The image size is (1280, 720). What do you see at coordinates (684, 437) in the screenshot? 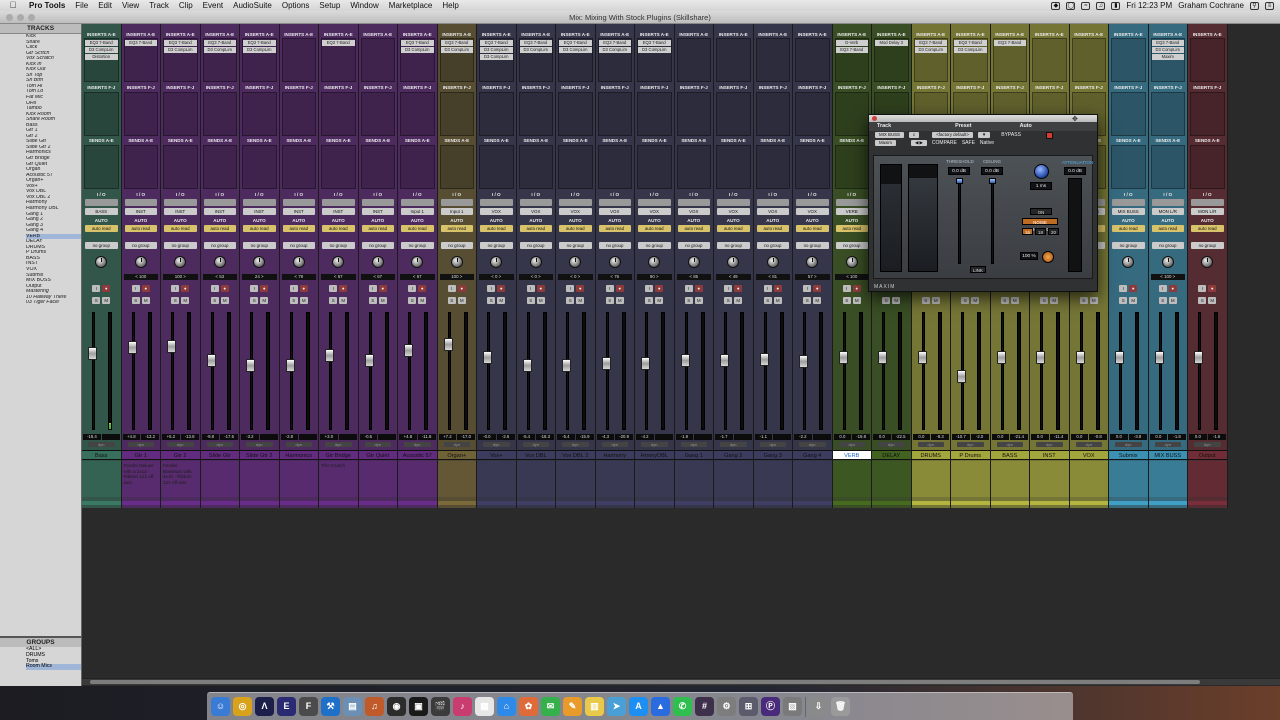
I see `volume-value: -1.9` at bounding box center [684, 437].